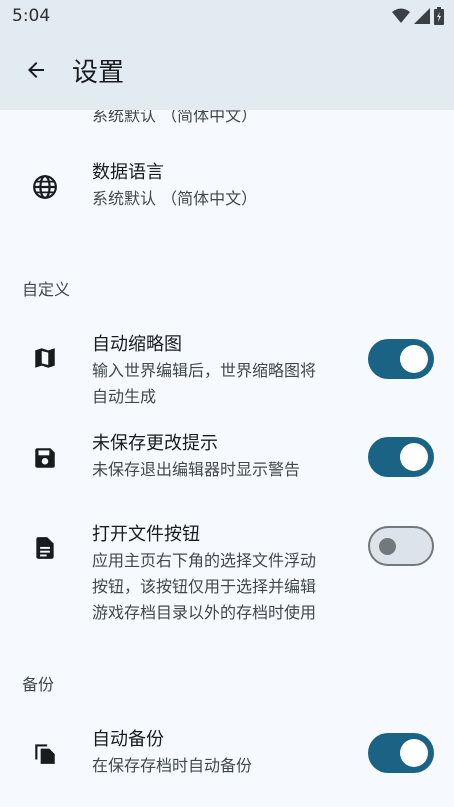  Describe the element at coordinates (204, 586) in the screenshot. I see `setting-subtitle-line: 按钮，该按钮仅用于选择并编辑` at that location.